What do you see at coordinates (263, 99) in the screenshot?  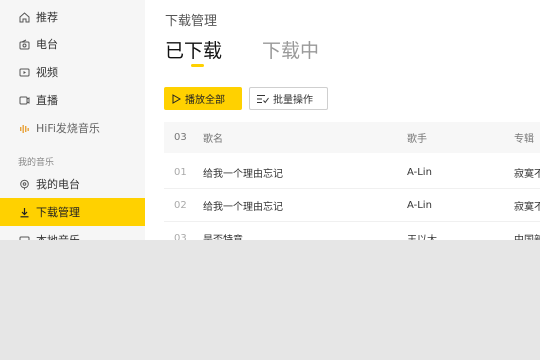 I see `checklist-icon` at bounding box center [263, 99].